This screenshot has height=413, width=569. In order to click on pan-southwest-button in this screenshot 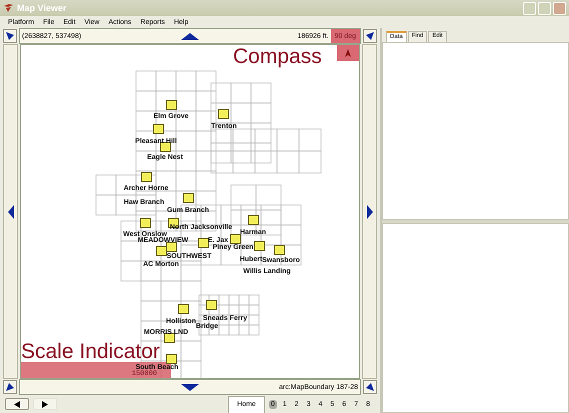, I will do `click(10, 387)`.